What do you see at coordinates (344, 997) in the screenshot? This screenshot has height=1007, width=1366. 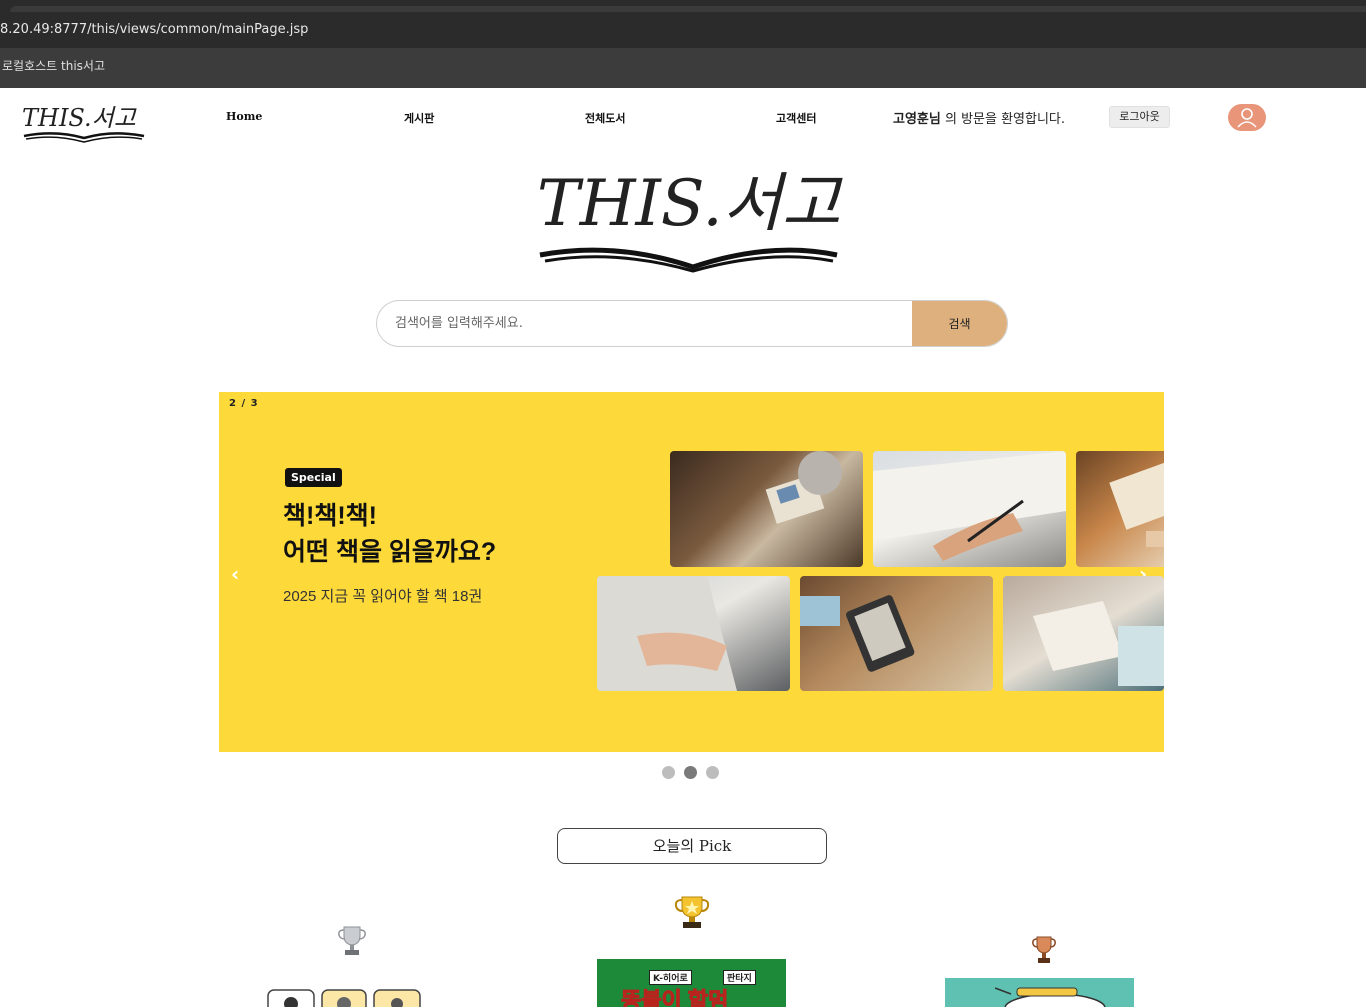 I see `book-cover-second-place` at bounding box center [344, 997].